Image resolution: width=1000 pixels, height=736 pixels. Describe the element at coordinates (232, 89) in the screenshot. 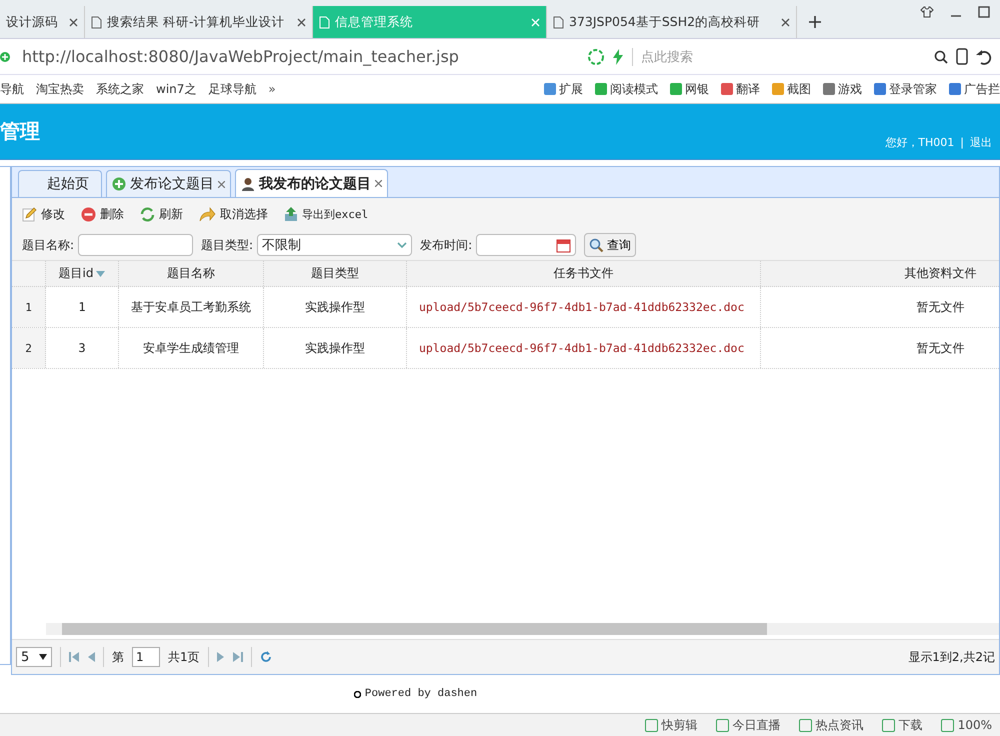

I see `bookmark-link: 足球导航` at that location.